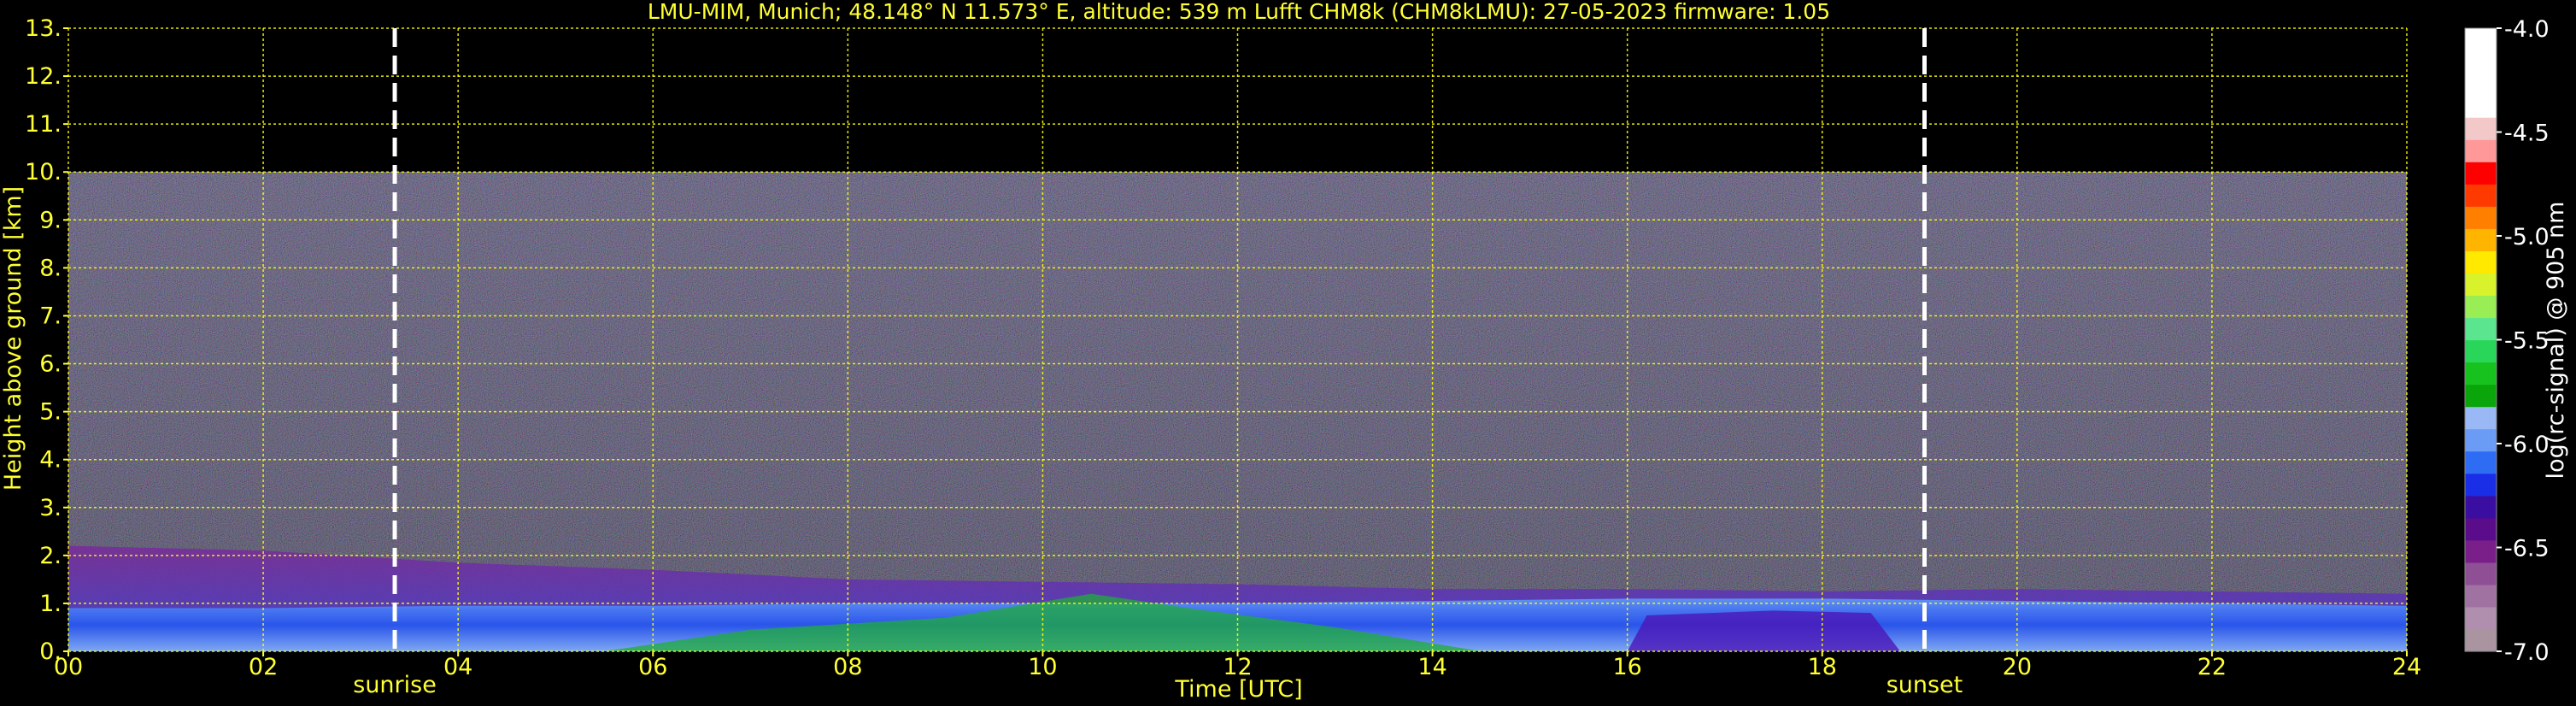 The image size is (2576, 706). Describe the element at coordinates (1822, 667) in the screenshot. I see `x-tick-label: 18` at that location.